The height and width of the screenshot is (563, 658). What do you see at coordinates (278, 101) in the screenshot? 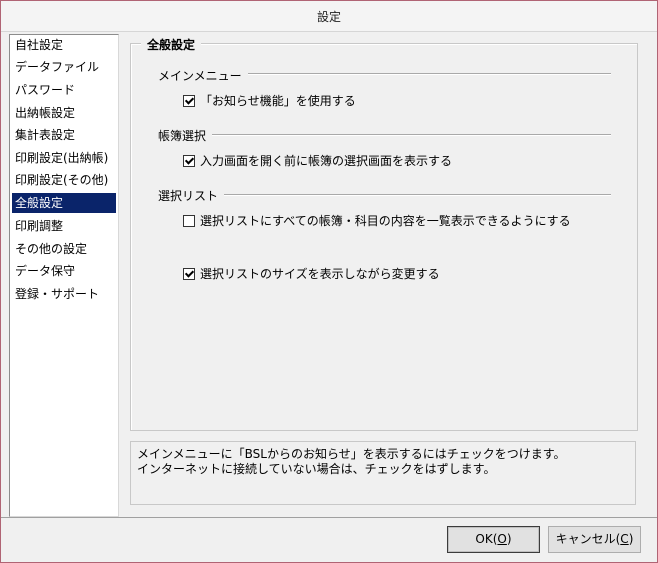
I see `option-label: 「お知らせ機能」を使用する` at bounding box center [278, 101].